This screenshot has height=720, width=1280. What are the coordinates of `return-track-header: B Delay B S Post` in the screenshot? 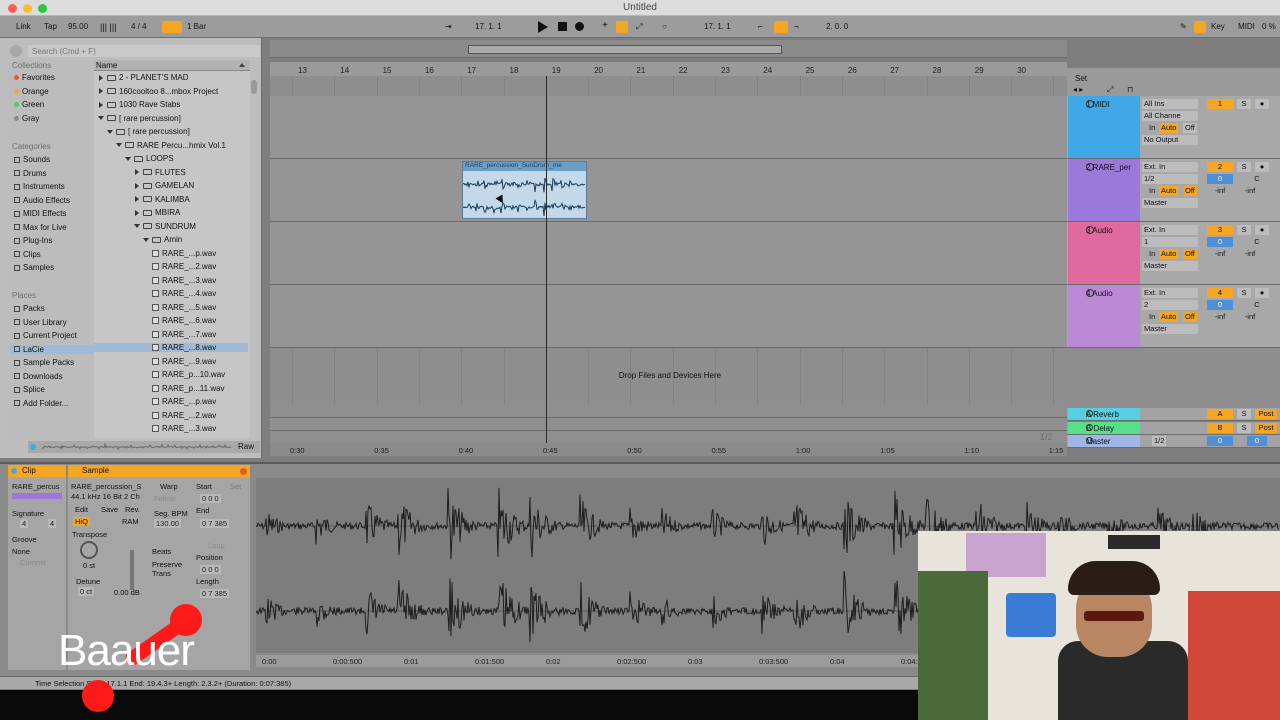 It's located at (1173, 428).